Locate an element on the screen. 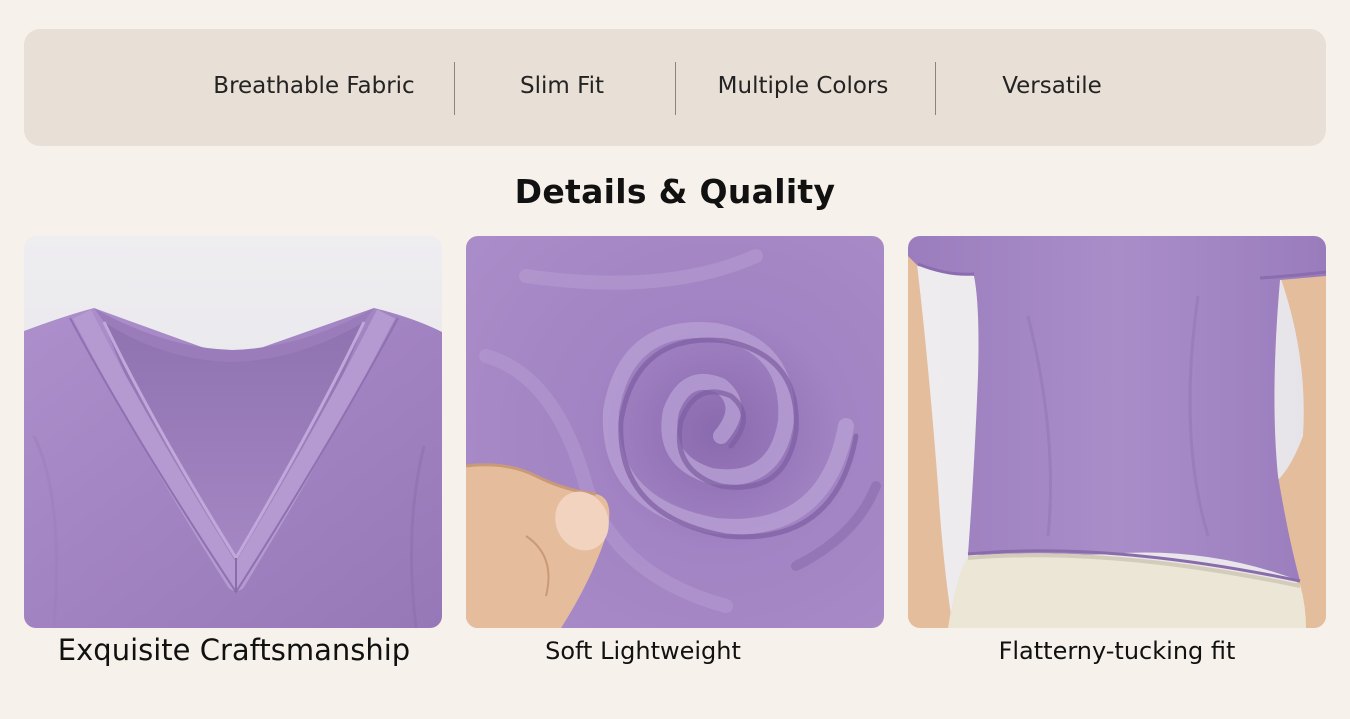 Image resolution: width=1350 pixels, height=719 pixels. caption-flatterny-tucking-fit: Flatterny-tucking fit is located at coordinates (1117, 651).